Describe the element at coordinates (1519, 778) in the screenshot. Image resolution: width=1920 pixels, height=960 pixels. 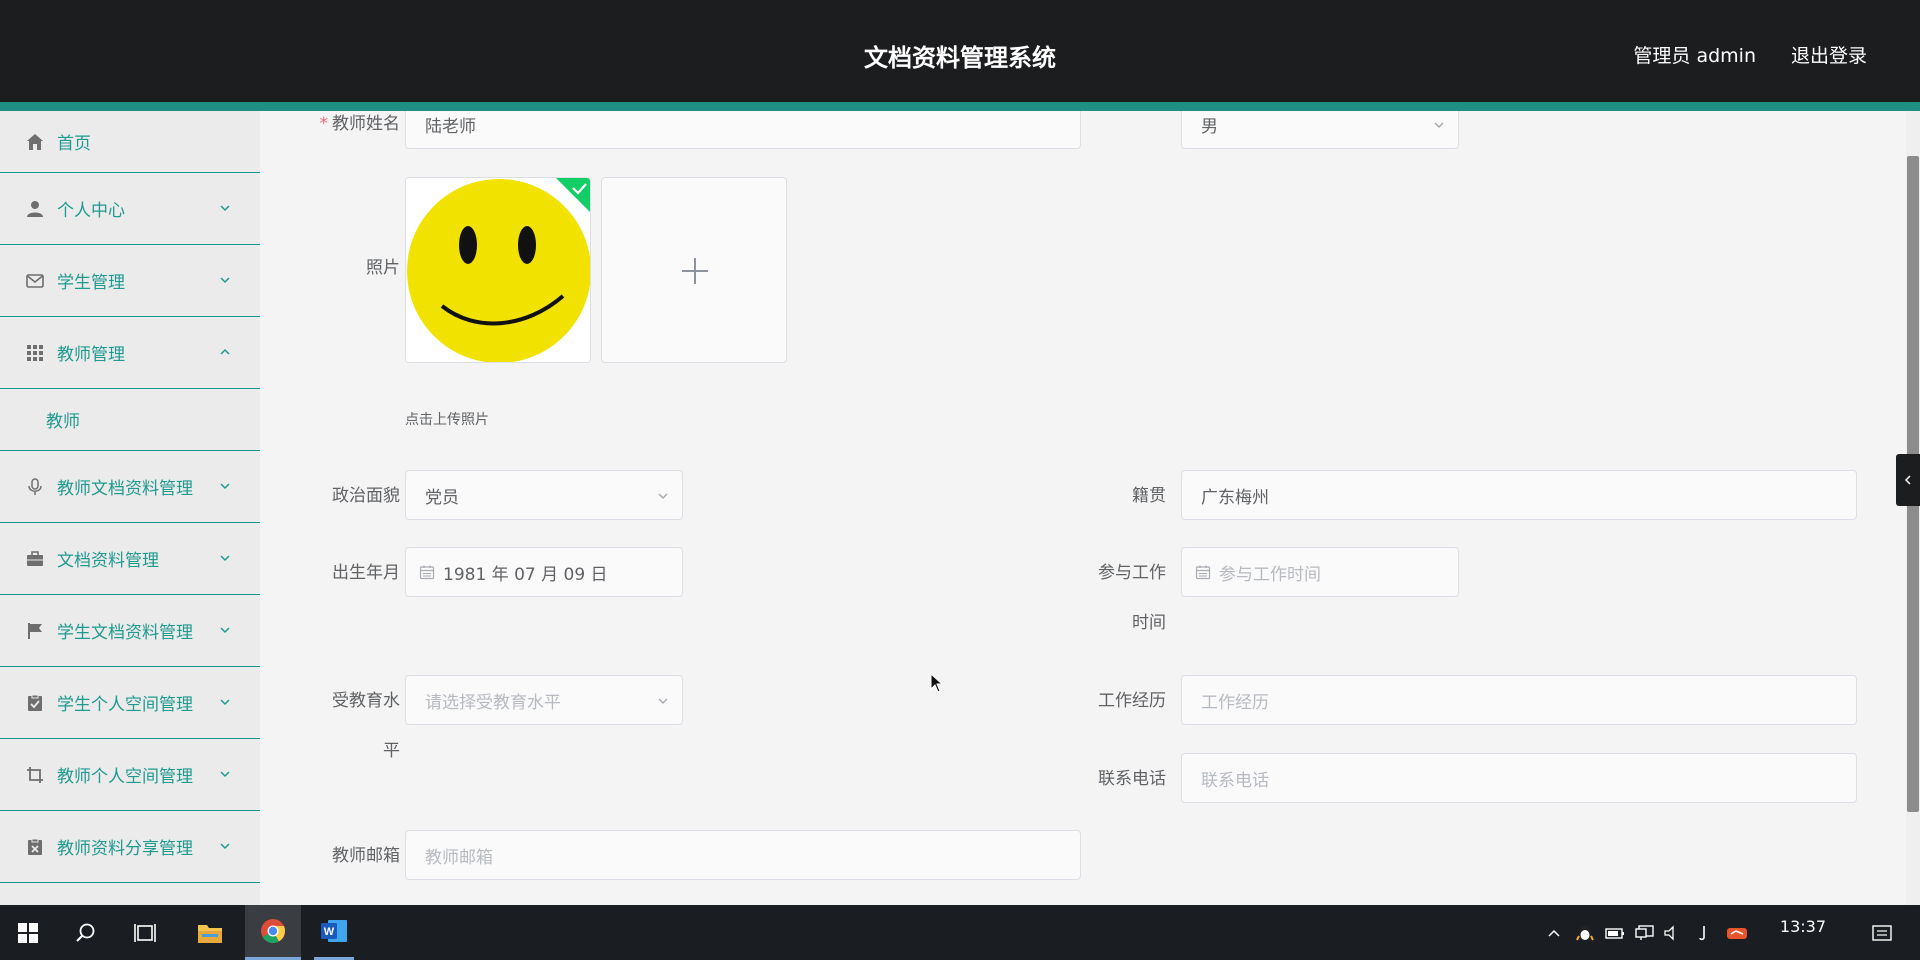
I see `phone-input: 联系电话` at that location.